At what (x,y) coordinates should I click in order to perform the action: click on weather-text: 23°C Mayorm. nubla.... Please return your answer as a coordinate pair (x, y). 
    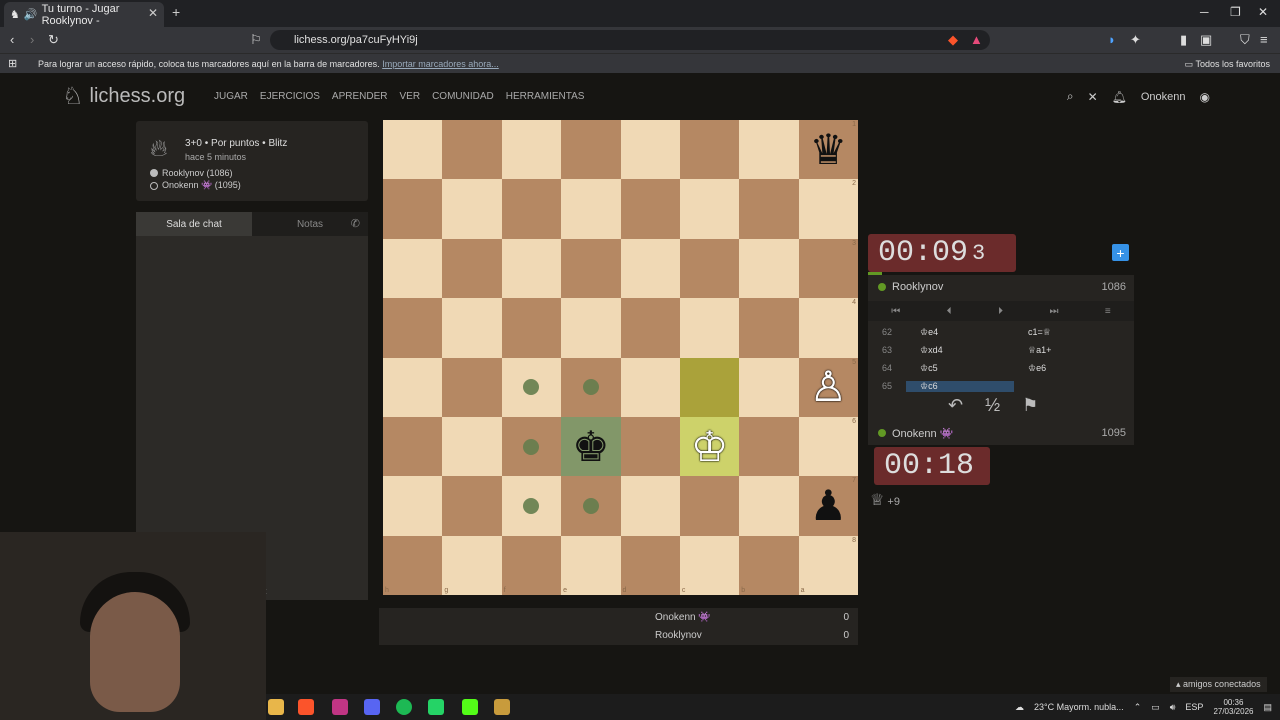
    Looking at the image, I should click on (1079, 707).